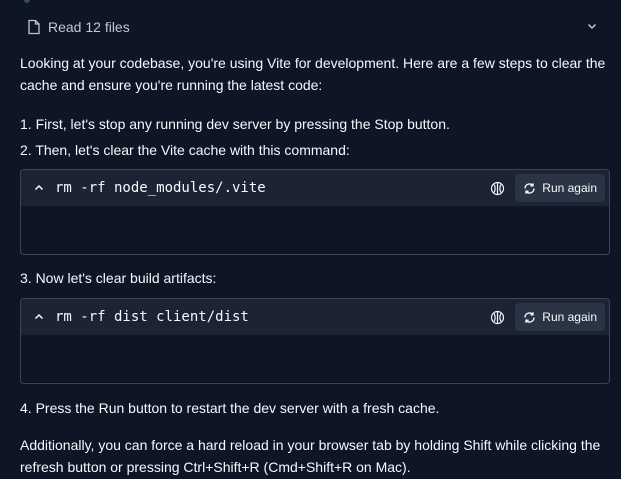 The image size is (621, 479). Describe the element at coordinates (315, 317) in the screenshot. I see `code-block-header: rm -rf dist client/dist Run again` at that location.